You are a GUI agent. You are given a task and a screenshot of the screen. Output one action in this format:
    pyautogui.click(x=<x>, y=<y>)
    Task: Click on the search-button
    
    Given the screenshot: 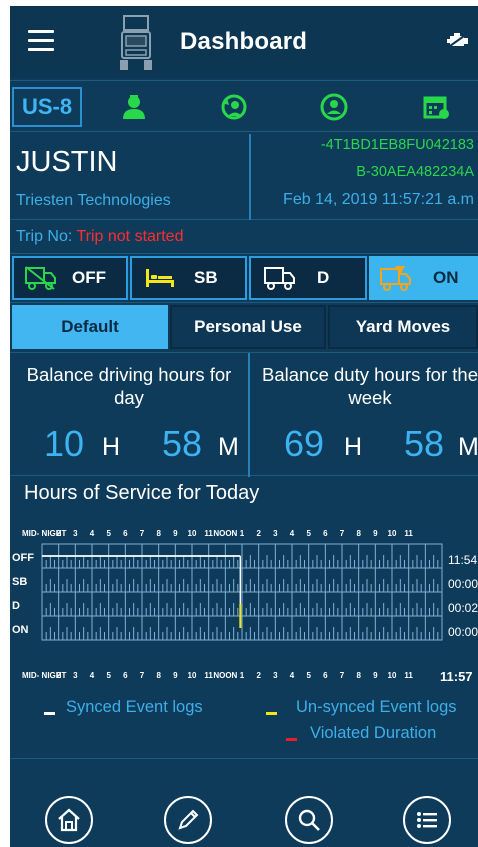 What is the action you would take?
    pyautogui.click(x=309, y=820)
    